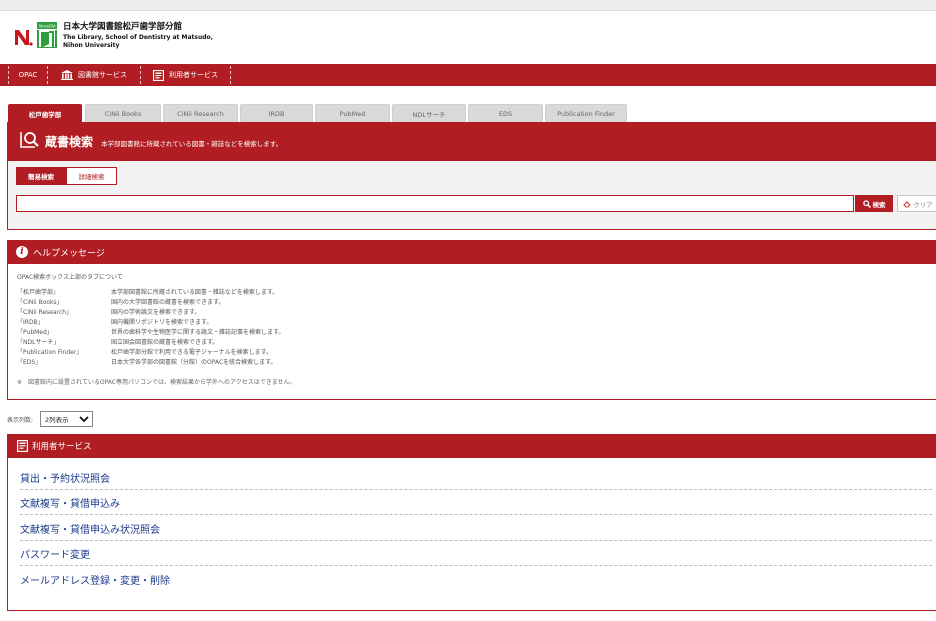 This screenshot has width=936, height=621. I want to click on help-row: 「CiNii Research」 国内の学術論文を検索できます。, so click(108, 311).